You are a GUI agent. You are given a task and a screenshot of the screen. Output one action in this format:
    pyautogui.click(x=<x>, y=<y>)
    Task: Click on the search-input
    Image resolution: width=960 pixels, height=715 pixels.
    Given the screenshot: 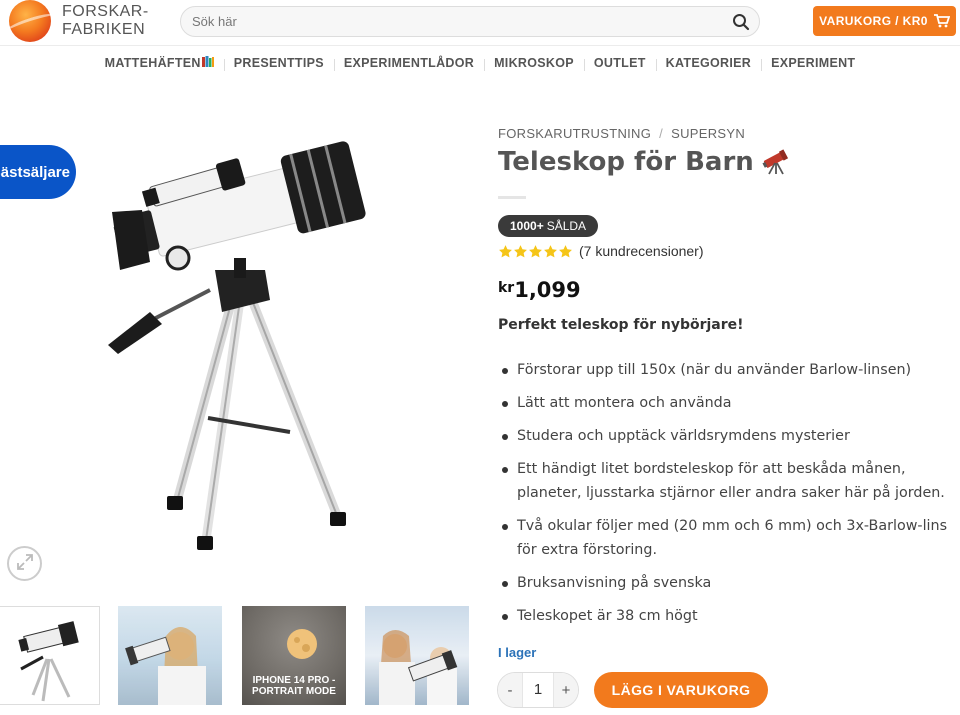 What is the action you would take?
    pyautogui.click(x=452, y=21)
    